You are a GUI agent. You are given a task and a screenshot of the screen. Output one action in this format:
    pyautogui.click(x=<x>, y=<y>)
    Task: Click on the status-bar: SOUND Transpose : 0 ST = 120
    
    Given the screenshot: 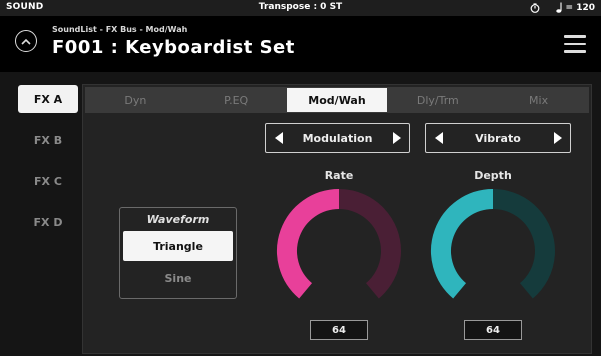 What is the action you would take?
    pyautogui.click(x=300, y=8)
    